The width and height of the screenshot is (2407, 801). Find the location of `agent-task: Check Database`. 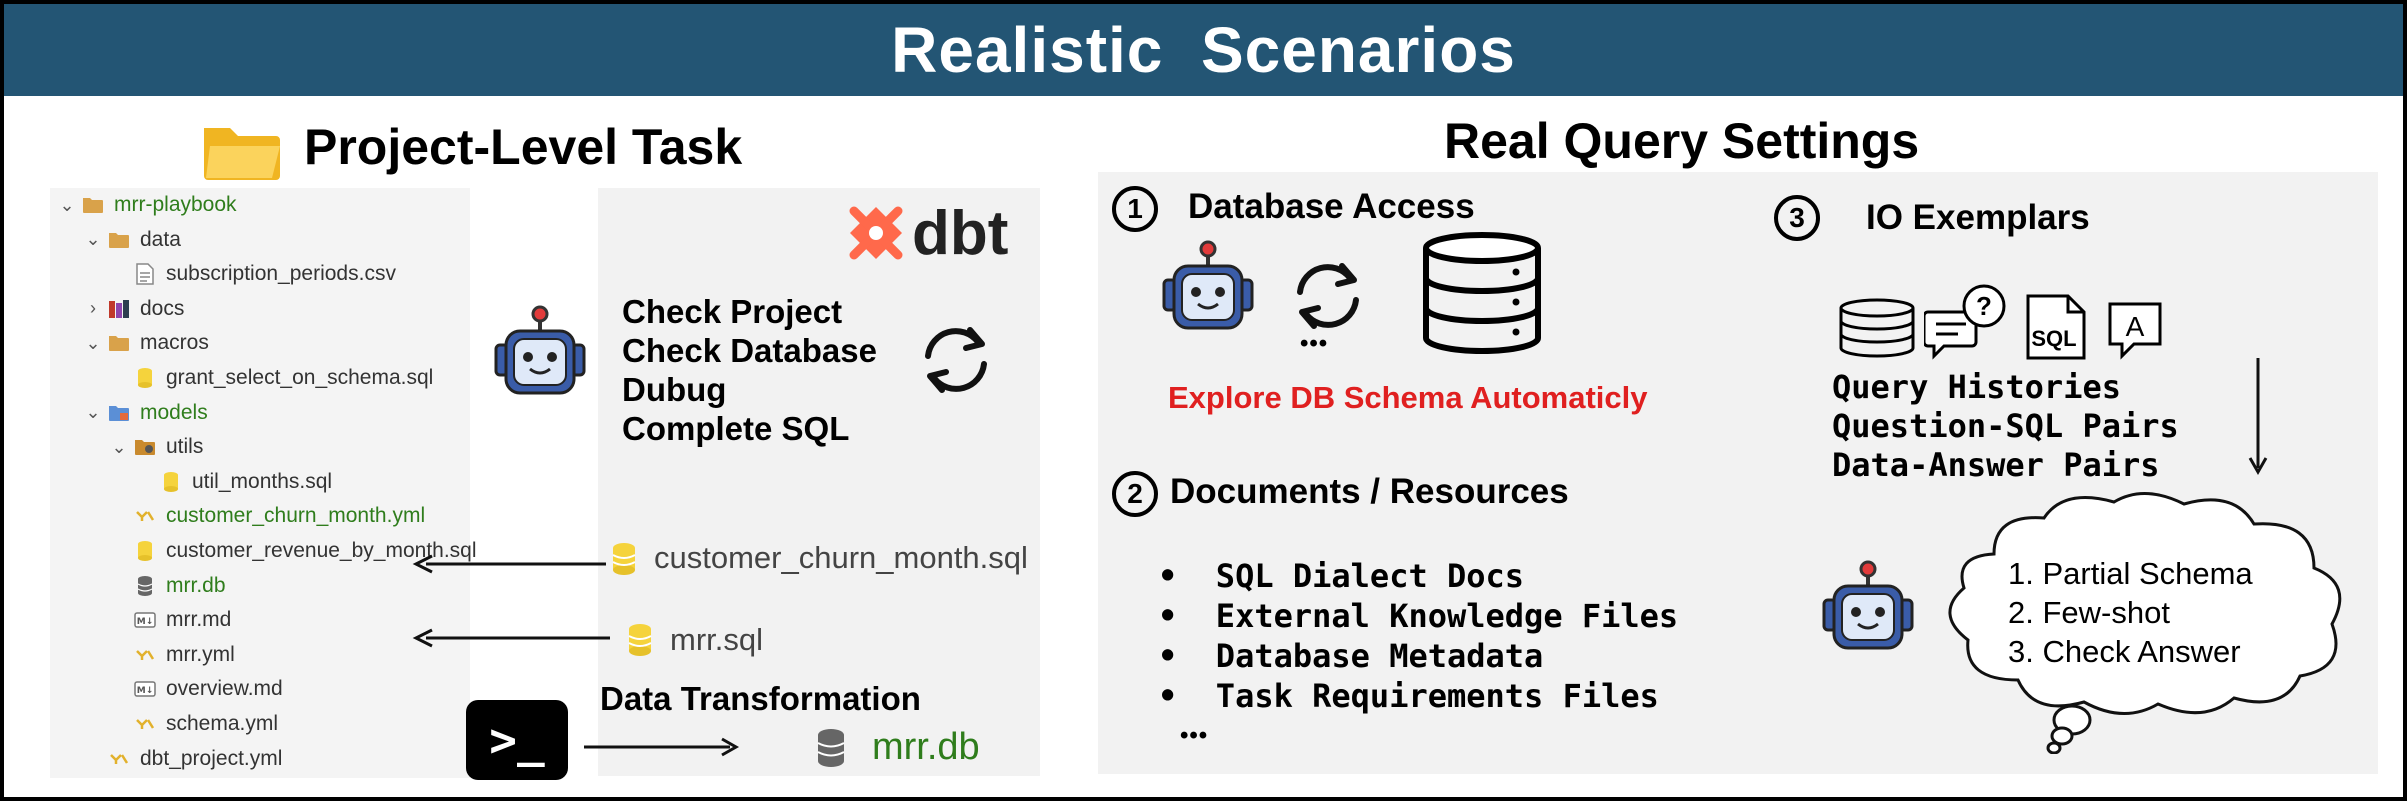

agent-task: Check Database is located at coordinates (749, 350).